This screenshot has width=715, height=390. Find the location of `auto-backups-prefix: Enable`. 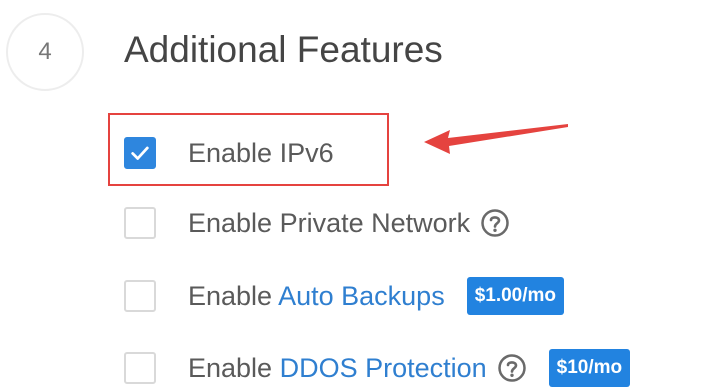

auto-backups-prefix: Enable is located at coordinates (233, 296).